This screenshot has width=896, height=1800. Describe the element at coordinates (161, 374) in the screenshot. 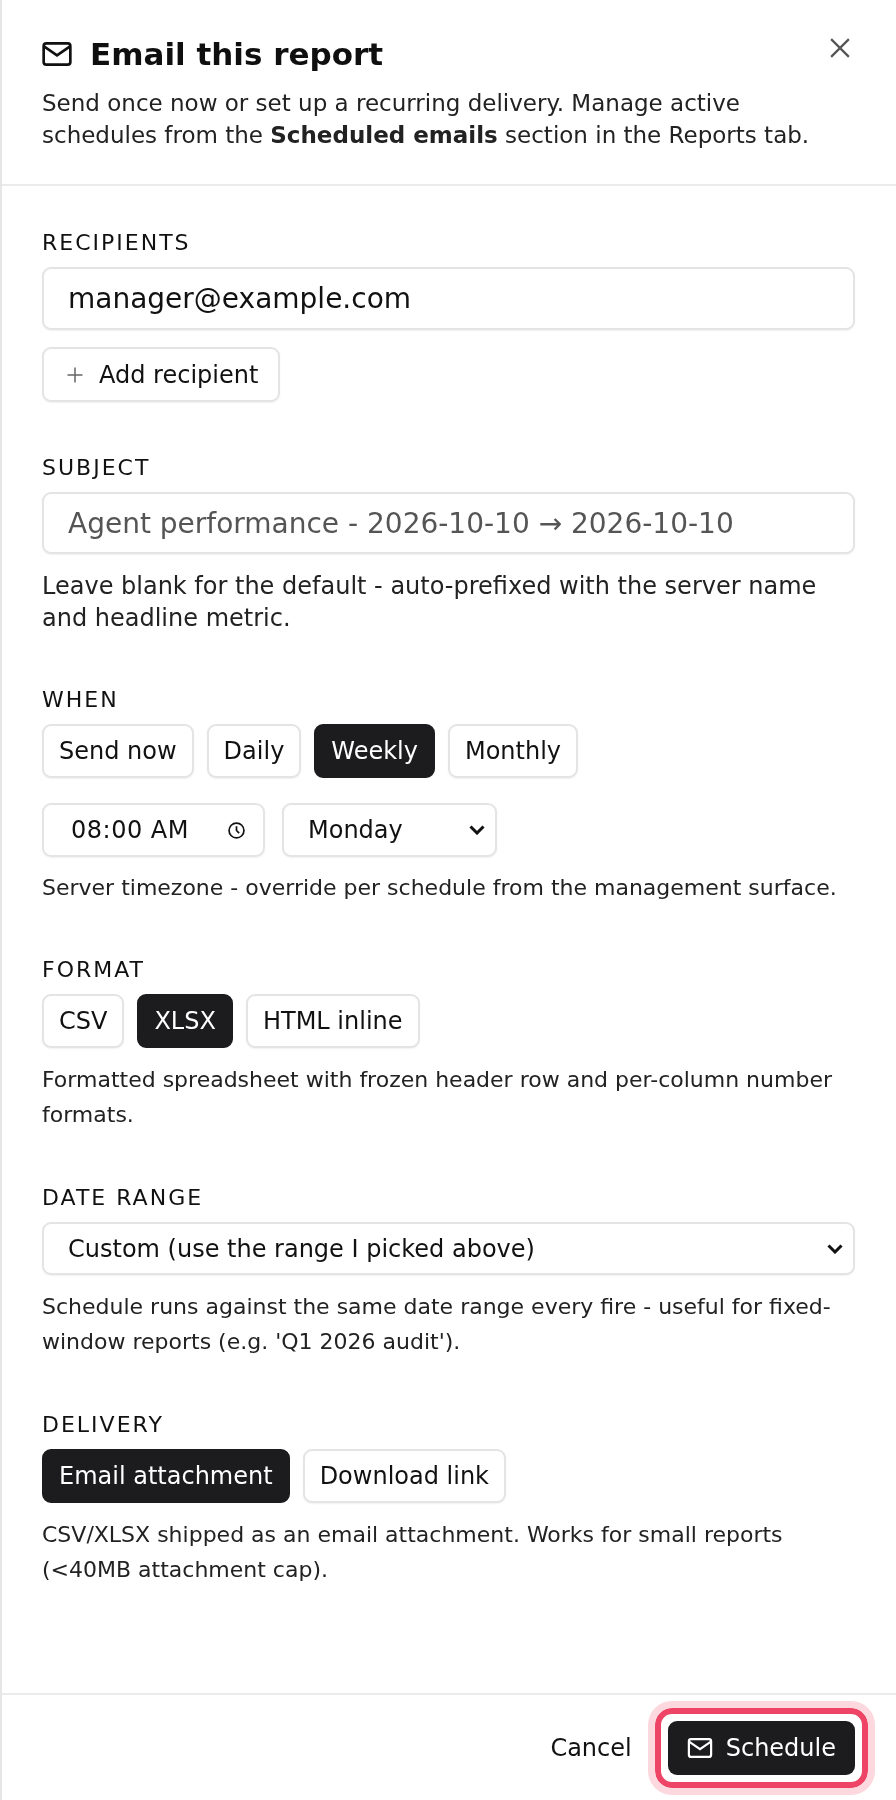

I see `add-recipient-button: Add recipient` at that location.